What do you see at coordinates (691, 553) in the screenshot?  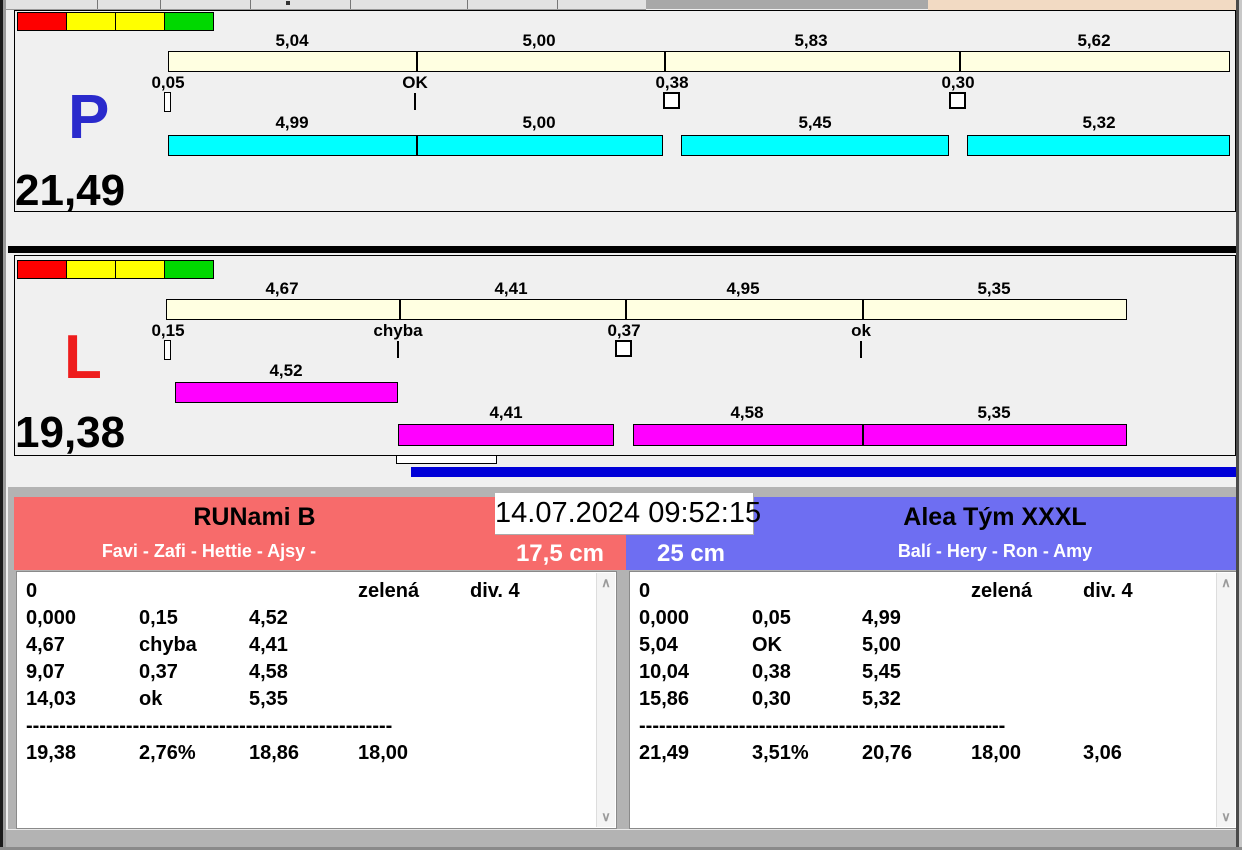 I see `team-right-jump-height: 25 cm` at bounding box center [691, 553].